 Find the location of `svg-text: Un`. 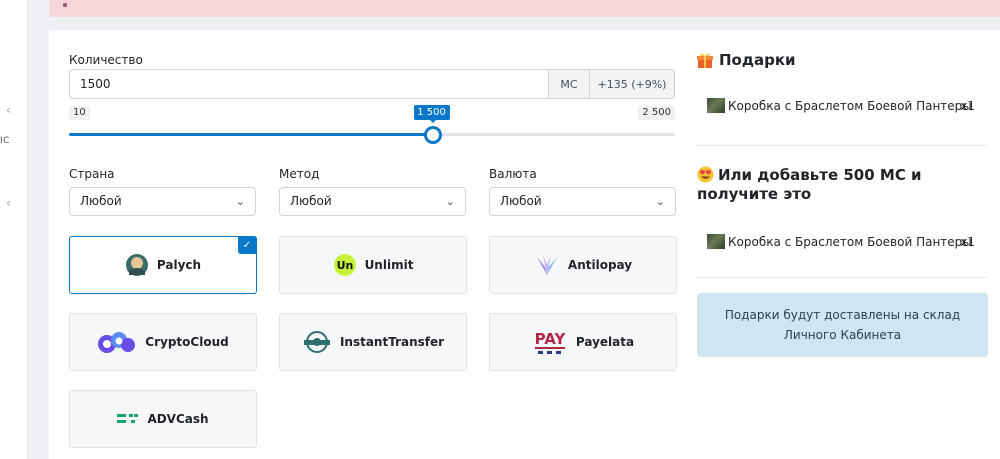

svg-text: Un is located at coordinates (344, 265).